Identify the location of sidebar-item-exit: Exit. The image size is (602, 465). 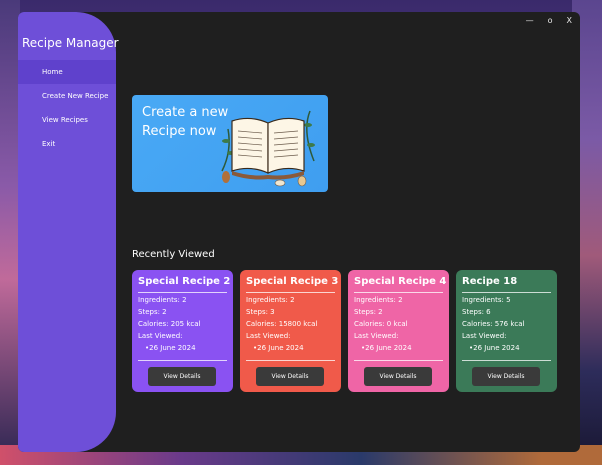
(67, 144).